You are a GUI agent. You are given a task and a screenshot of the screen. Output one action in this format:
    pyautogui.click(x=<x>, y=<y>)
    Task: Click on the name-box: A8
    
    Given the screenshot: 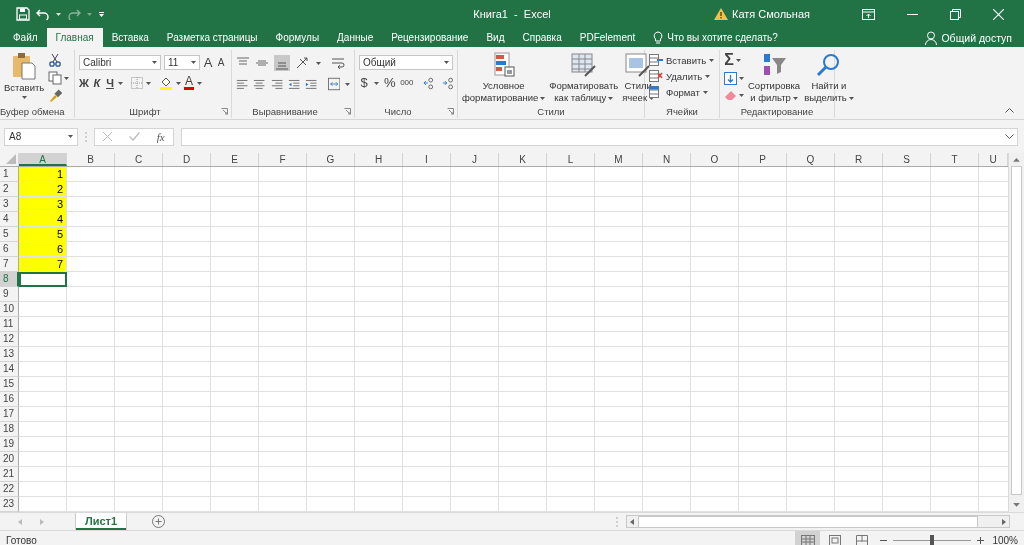 What is the action you would take?
    pyautogui.click(x=41, y=136)
    